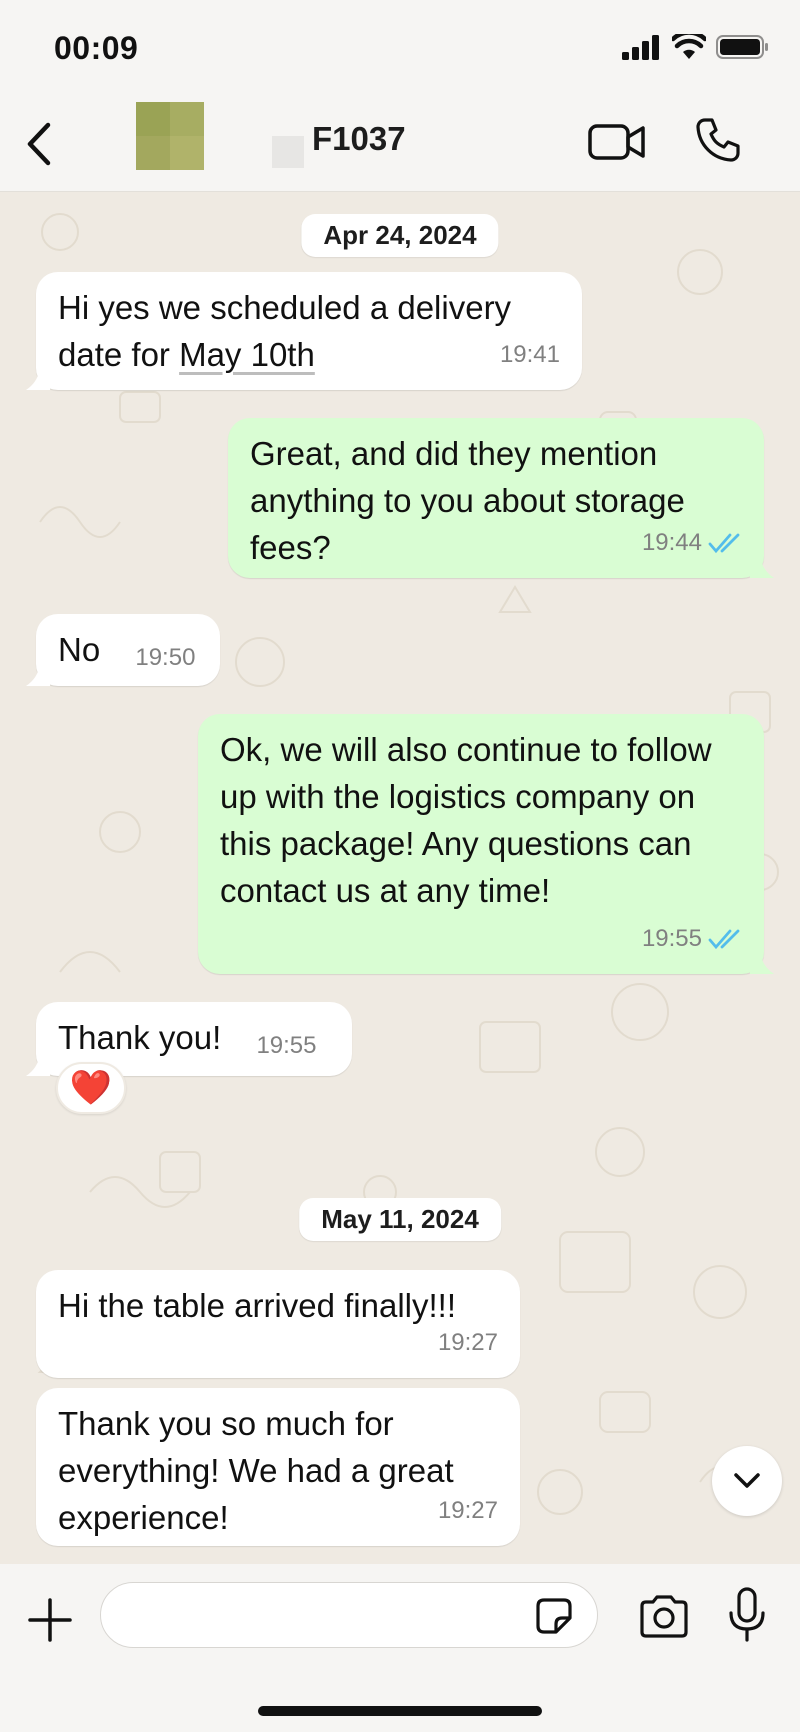  I want to click on microphone-icon, so click(747, 1614).